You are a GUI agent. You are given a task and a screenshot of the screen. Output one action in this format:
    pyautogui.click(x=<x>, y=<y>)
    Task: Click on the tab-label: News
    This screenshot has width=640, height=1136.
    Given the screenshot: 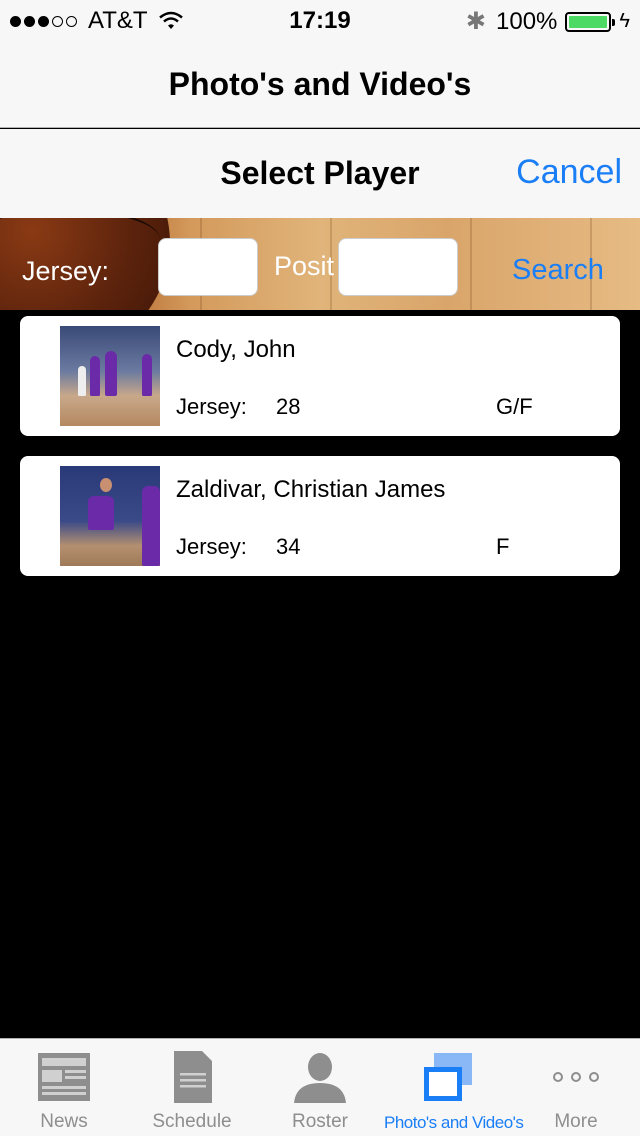 What is the action you would take?
    pyautogui.click(x=64, y=1121)
    